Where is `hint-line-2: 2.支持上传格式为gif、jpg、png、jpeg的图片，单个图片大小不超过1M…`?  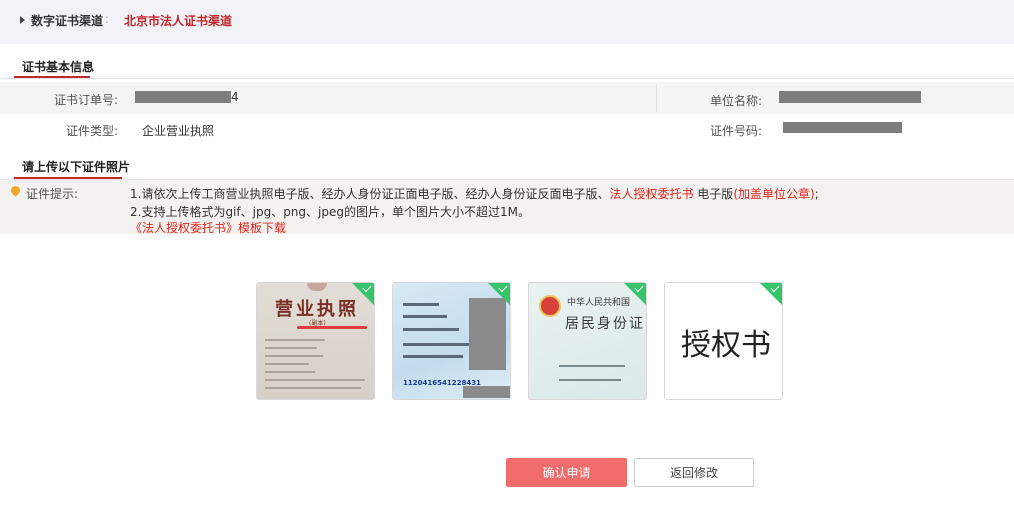
hint-line-2: 2.支持上传格式为gif、jpg、png、jpeg的图片，单个图片大小不超过1M… is located at coordinates (330, 212).